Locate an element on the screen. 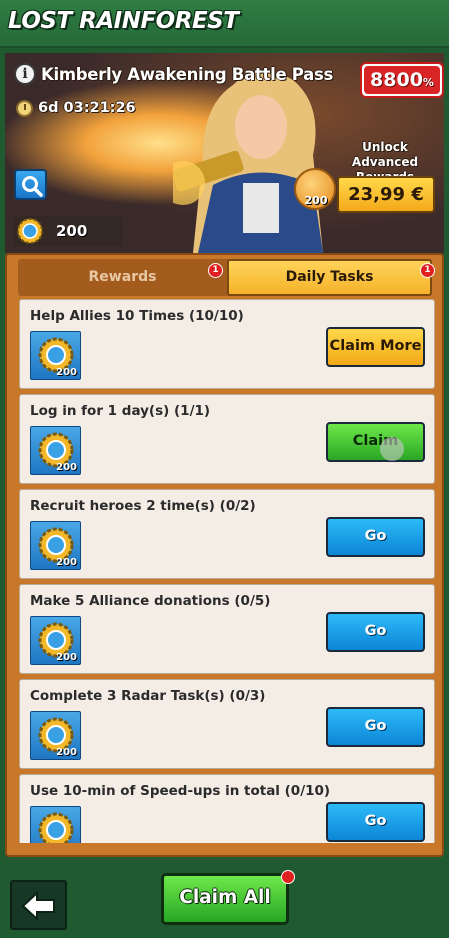  task-title: Complete 3 Radar Task(s) (0/3) is located at coordinates (148, 696).